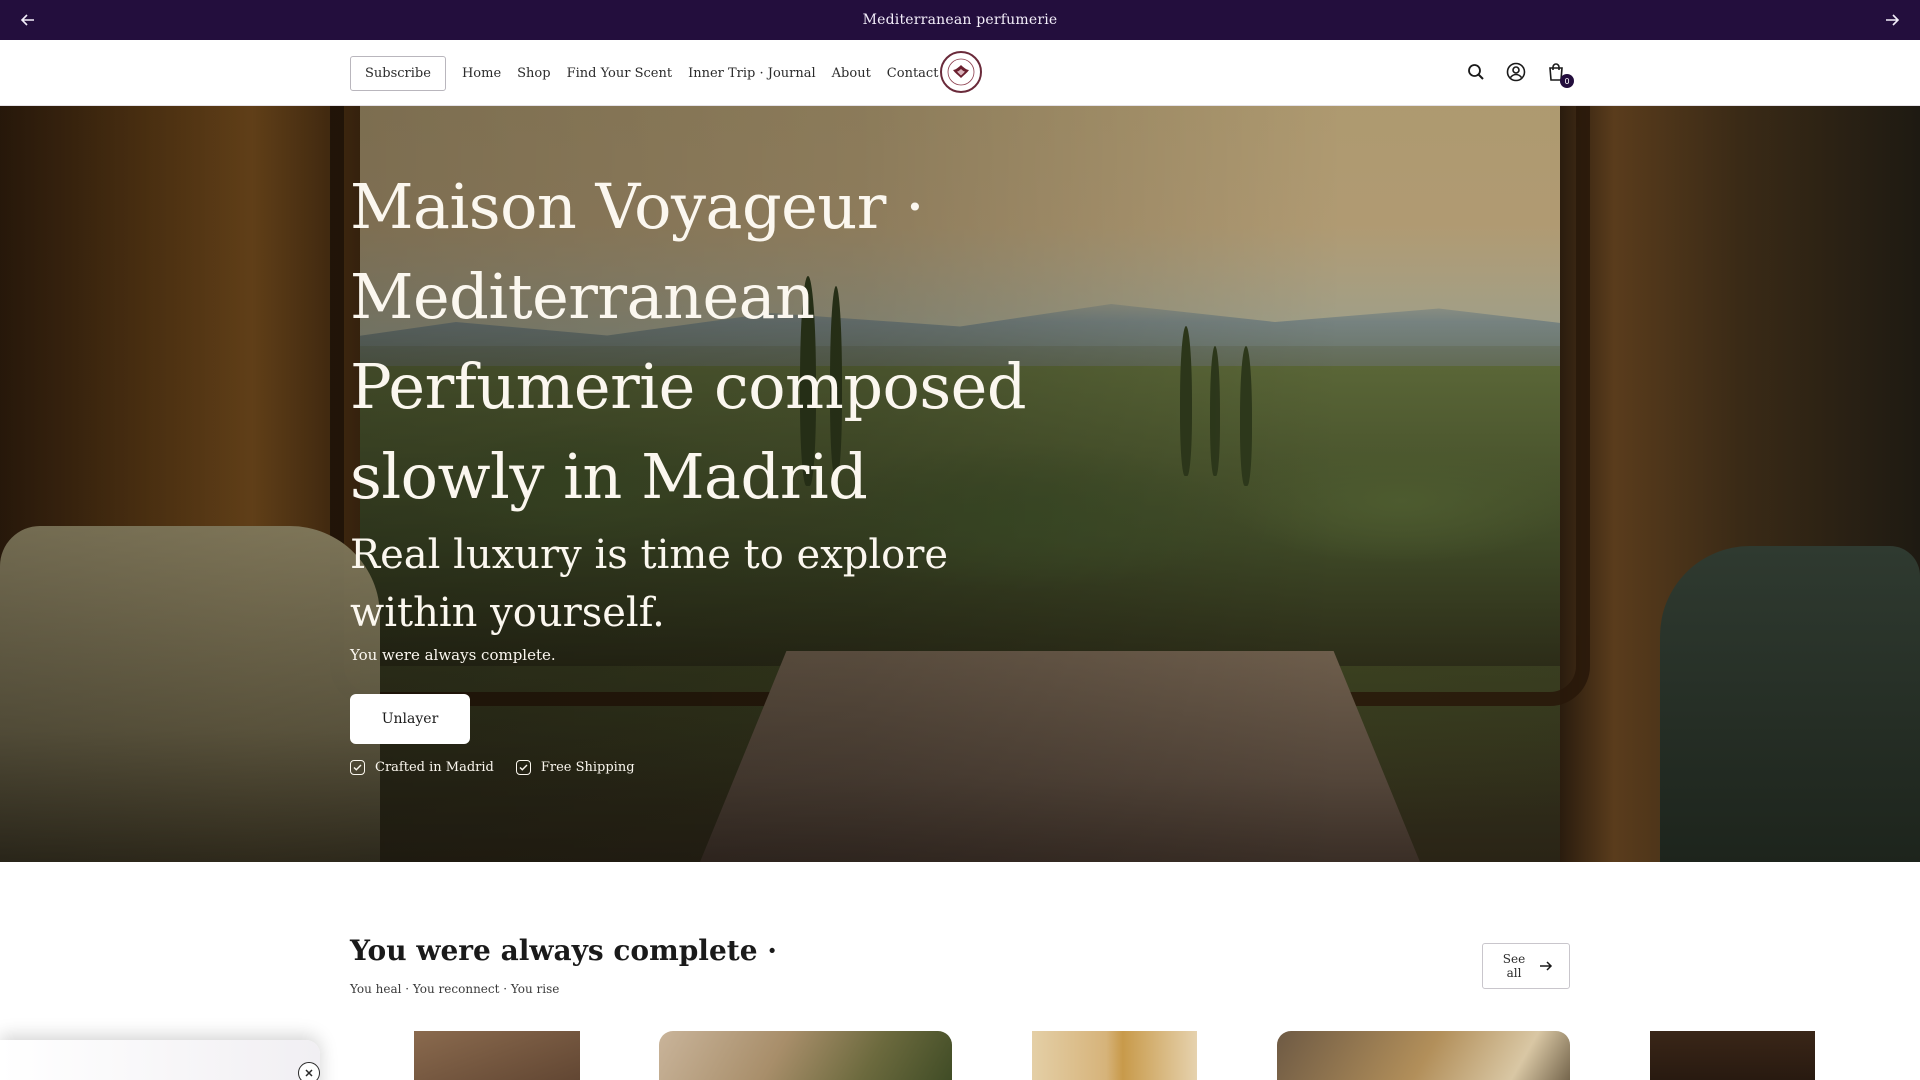 The image size is (1920, 1080). What do you see at coordinates (1516, 72) in the screenshot?
I see `account-icon` at bounding box center [1516, 72].